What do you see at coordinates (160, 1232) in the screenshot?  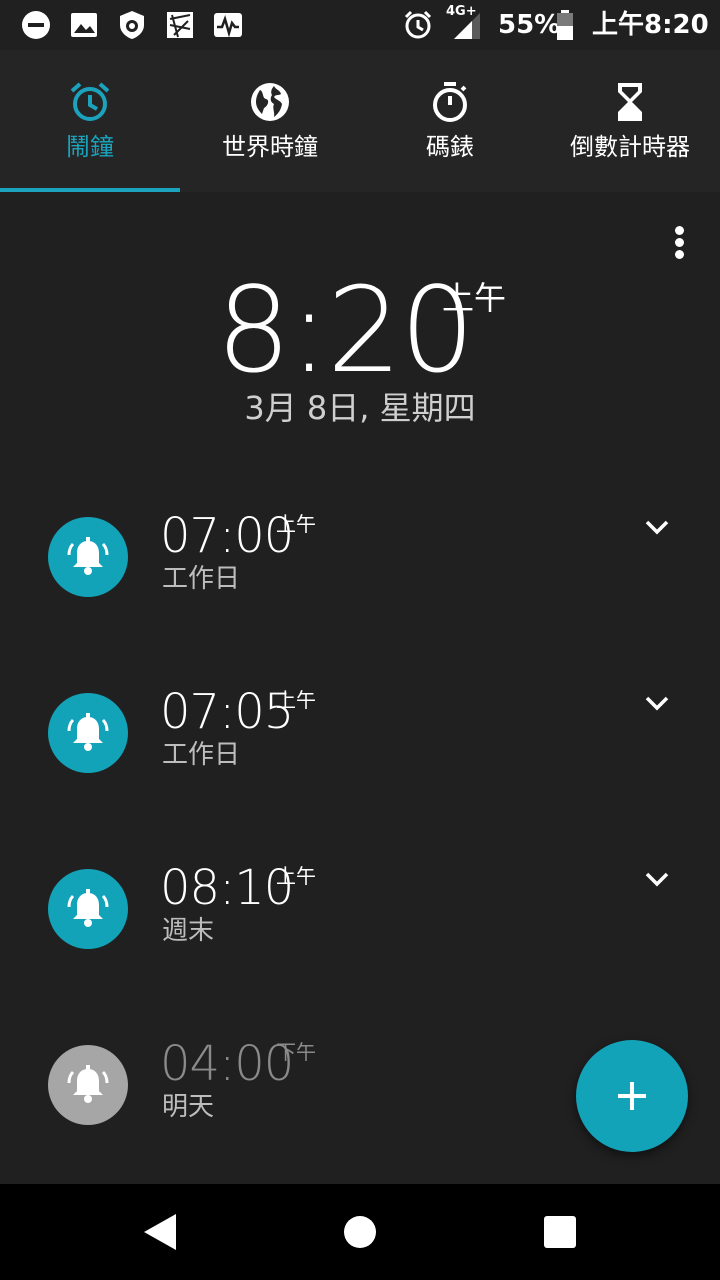 I see `back-icon` at bounding box center [160, 1232].